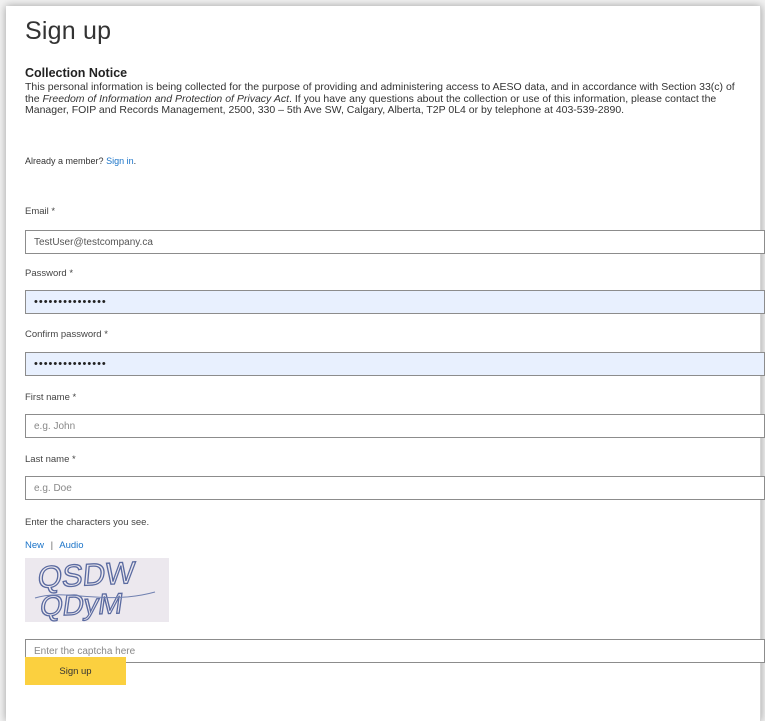 This screenshot has height=721, width=765. What do you see at coordinates (395, 364) in the screenshot?
I see `confirm-password-field` at bounding box center [395, 364].